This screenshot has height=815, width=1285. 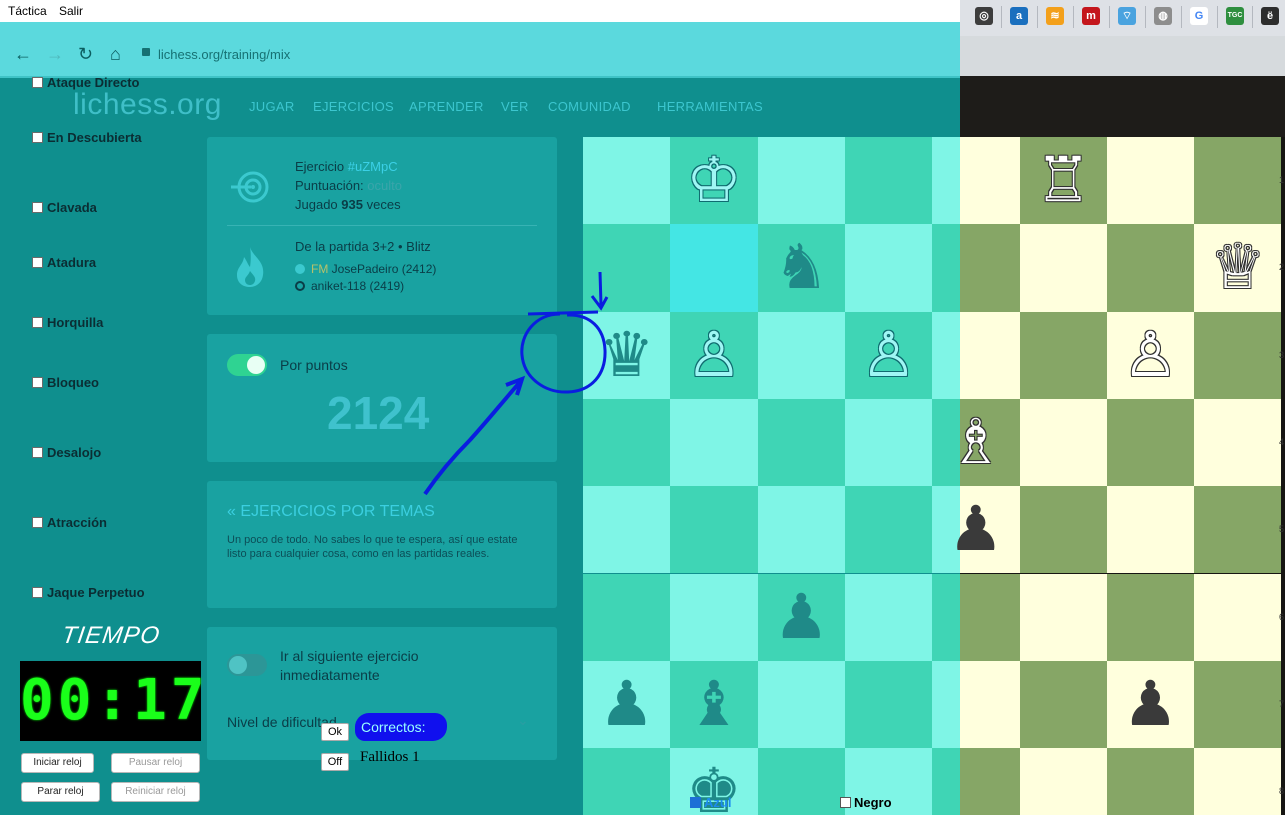 What do you see at coordinates (1055, 16) in the screenshot?
I see `stack-bookmark: ≋` at bounding box center [1055, 16].